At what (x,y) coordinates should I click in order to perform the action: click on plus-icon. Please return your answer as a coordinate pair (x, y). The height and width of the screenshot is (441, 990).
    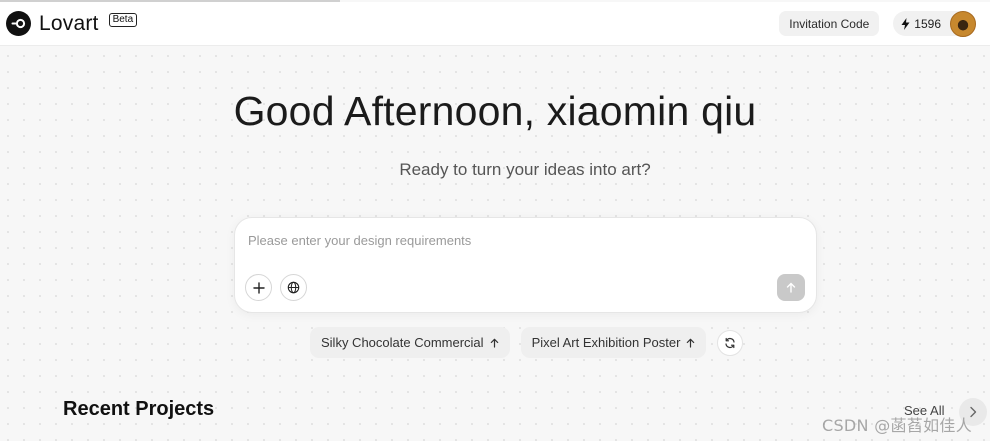
    Looking at the image, I should click on (258, 287).